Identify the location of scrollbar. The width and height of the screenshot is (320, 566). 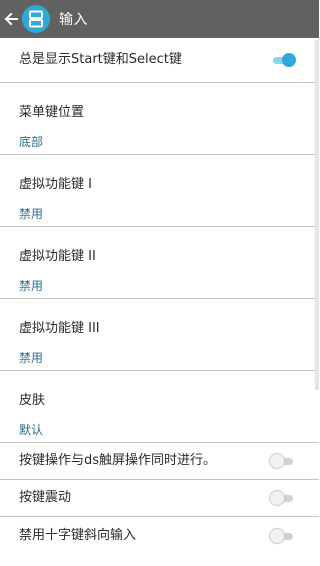
(317, 215).